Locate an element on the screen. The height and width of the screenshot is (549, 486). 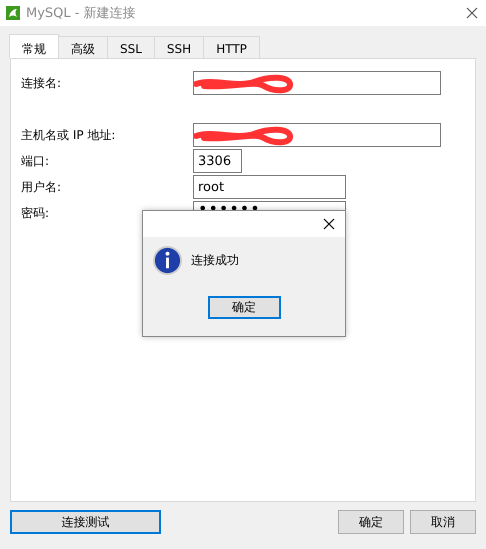
field-label: 连接名: is located at coordinates (41, 83).